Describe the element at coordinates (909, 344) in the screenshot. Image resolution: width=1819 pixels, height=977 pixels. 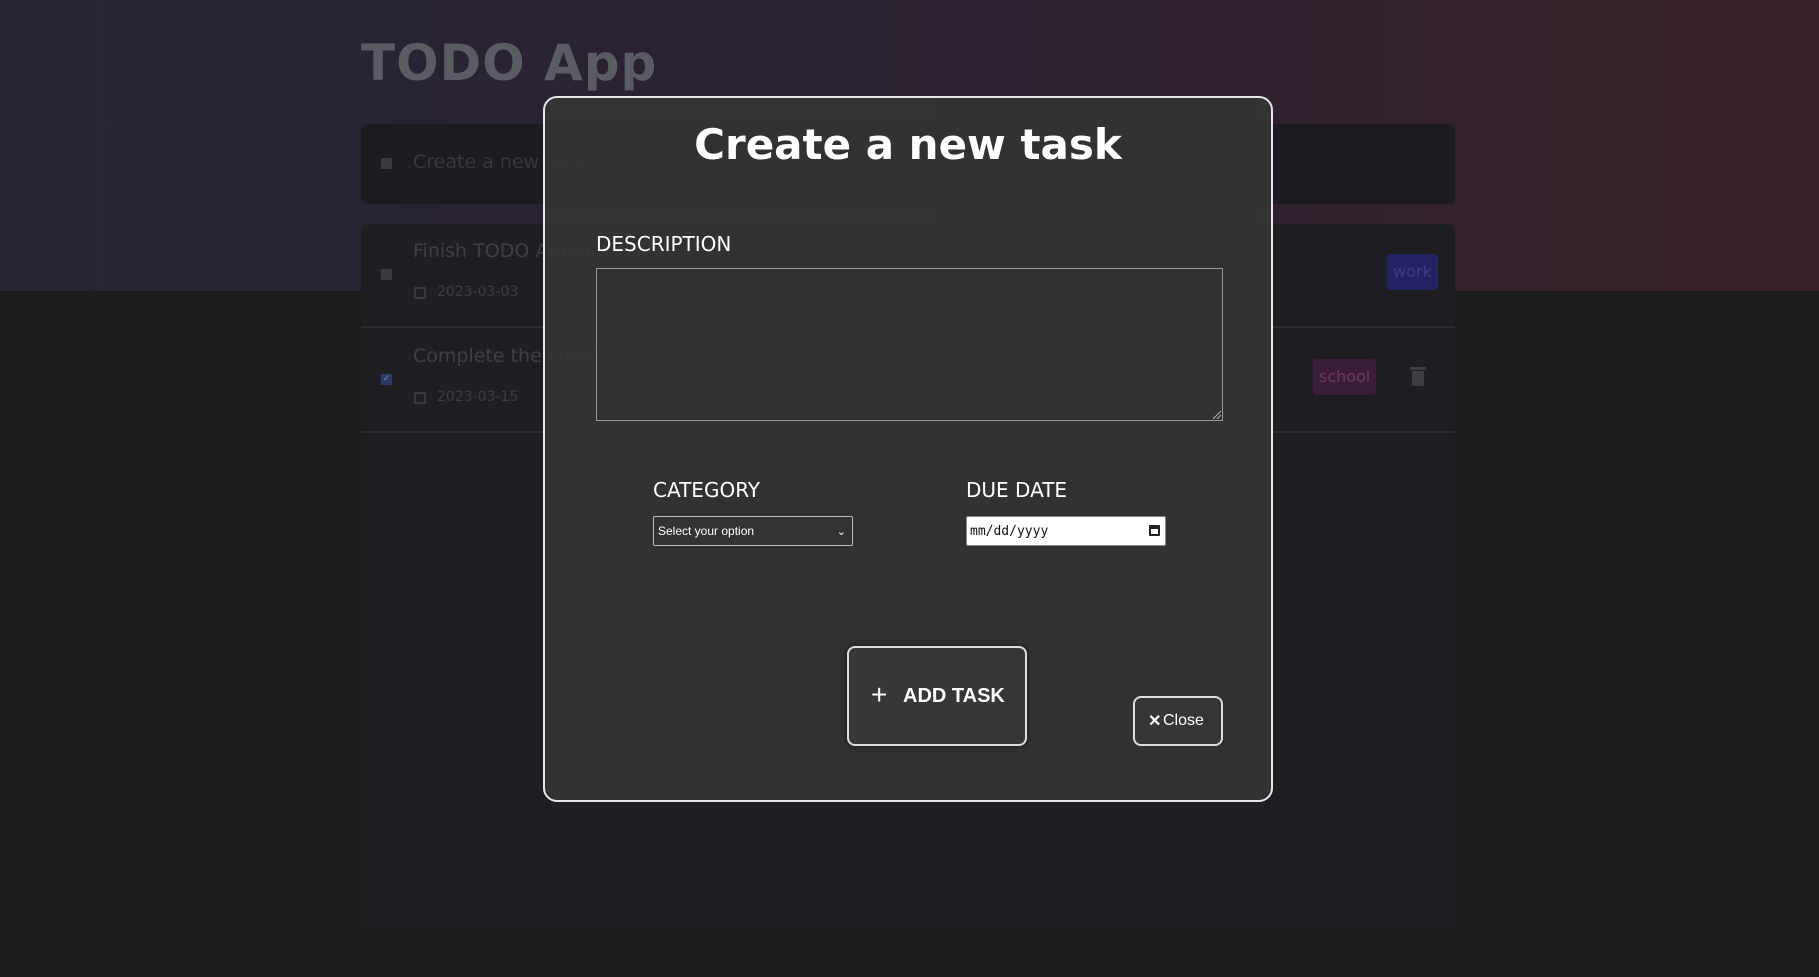
I see `description-textarea` at that location.